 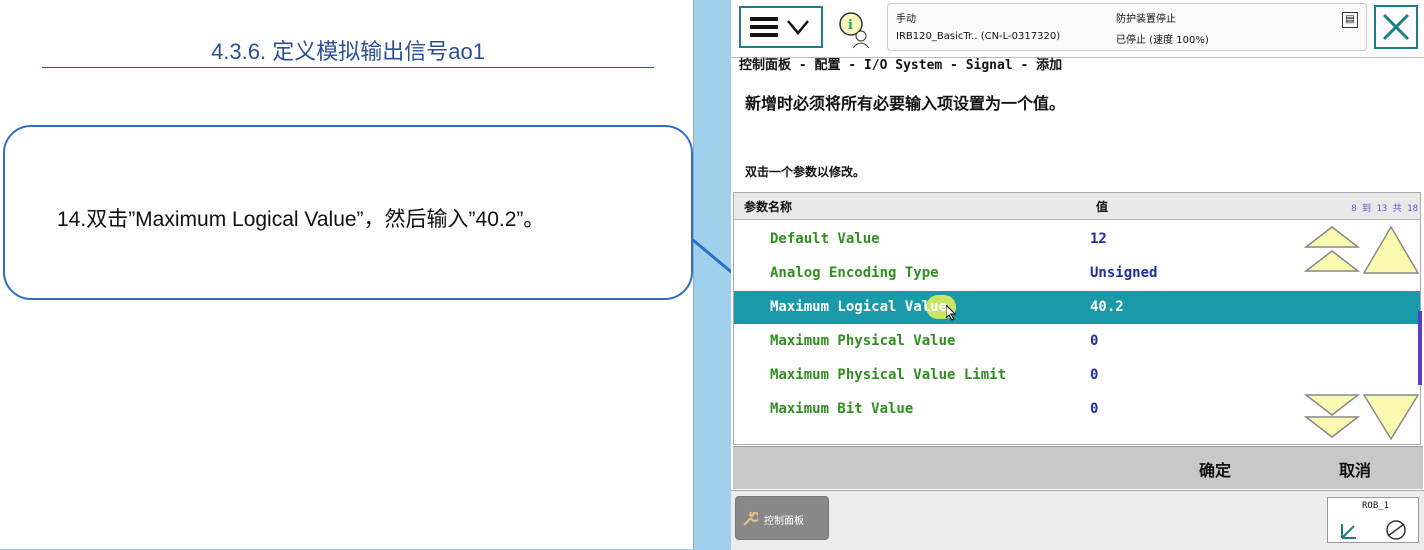 What do you see at coordinates (1420, 348) in the screenshot?
I see `scrollbar` at bounding box center [1420, 348].